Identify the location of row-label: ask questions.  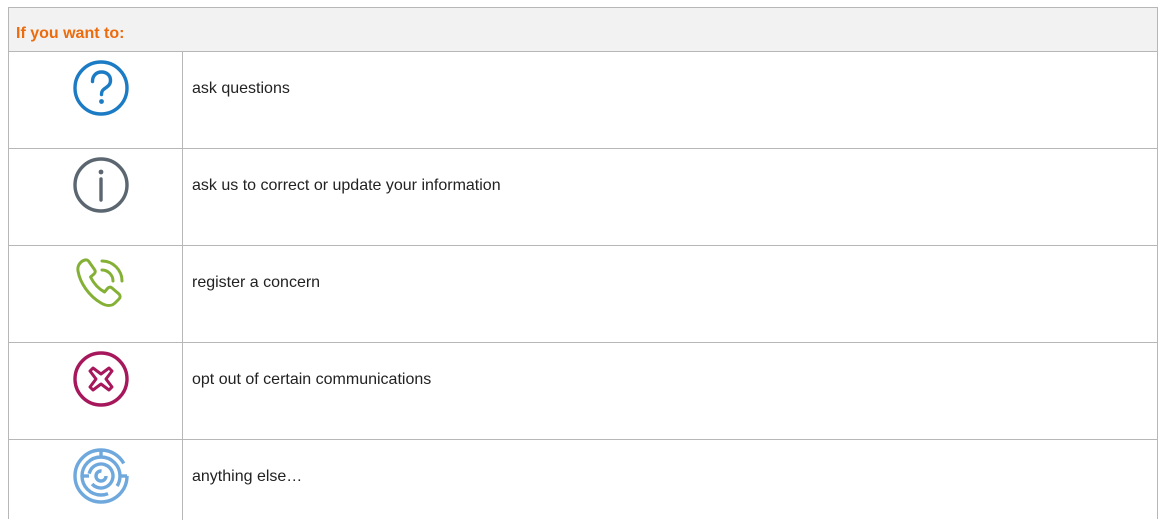
(241, 88).